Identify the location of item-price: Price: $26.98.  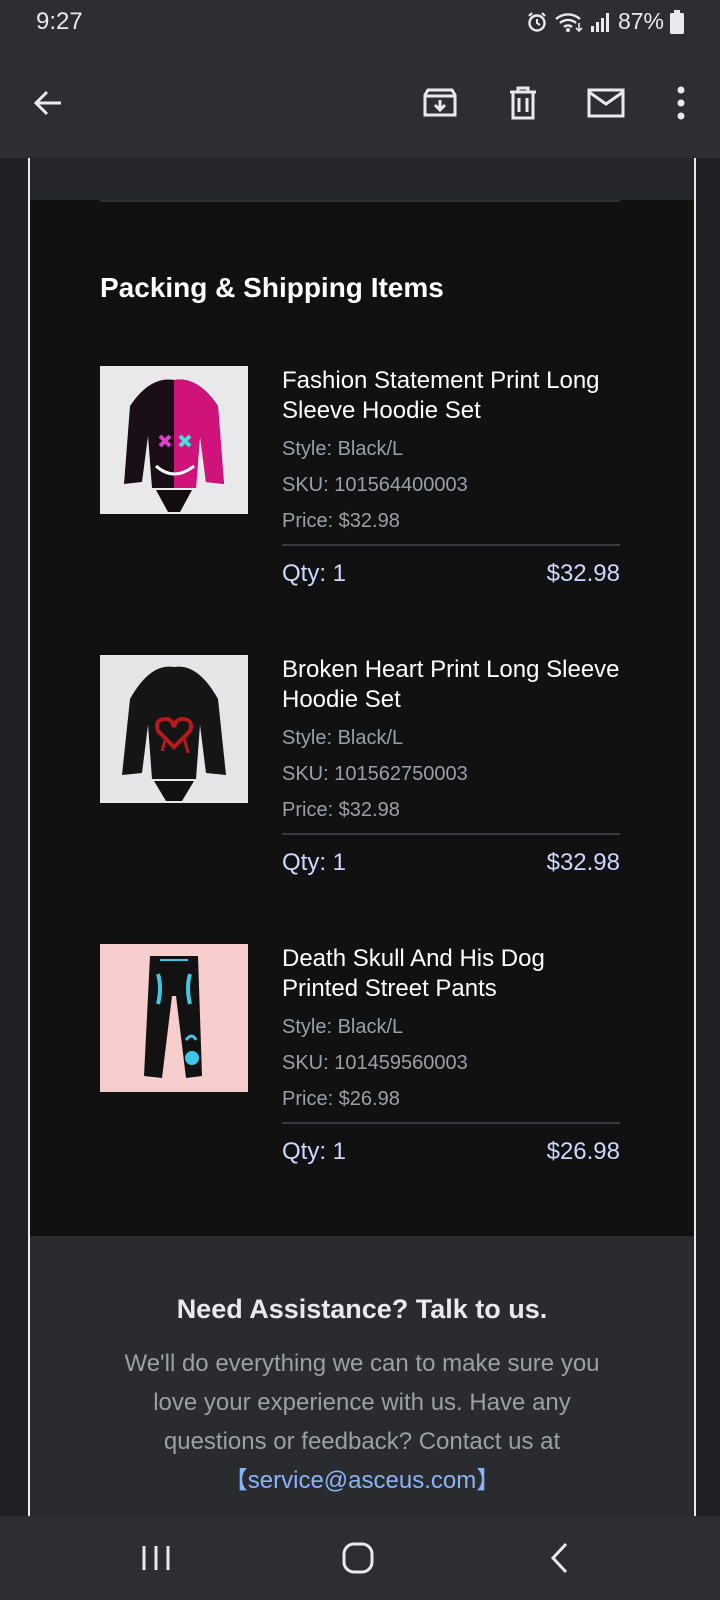
(341, 1099).